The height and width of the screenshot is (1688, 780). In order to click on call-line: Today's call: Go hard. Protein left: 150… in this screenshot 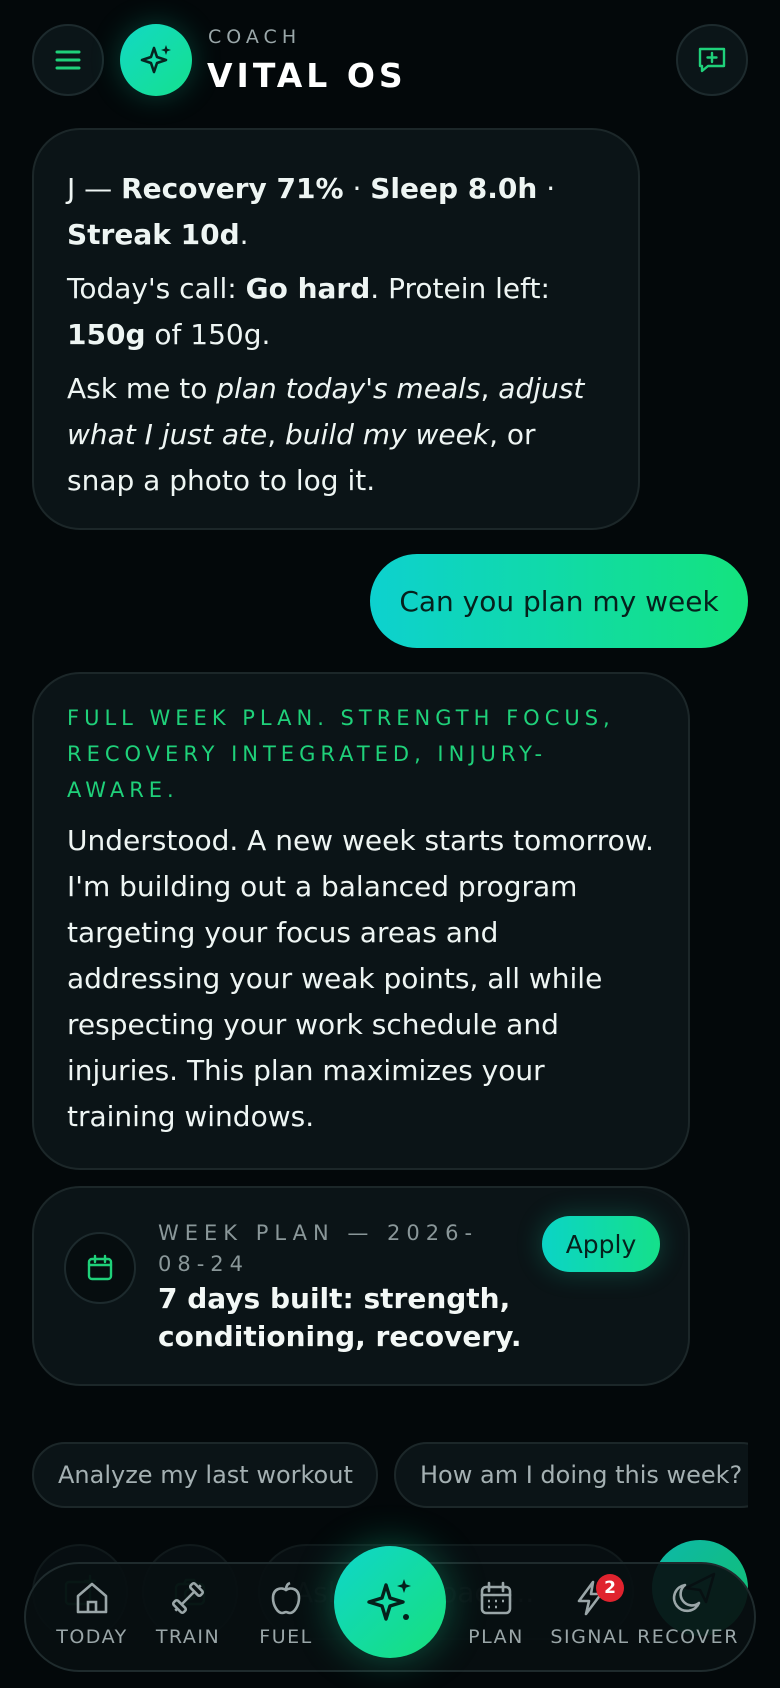, I will do `click(336, 312)`.